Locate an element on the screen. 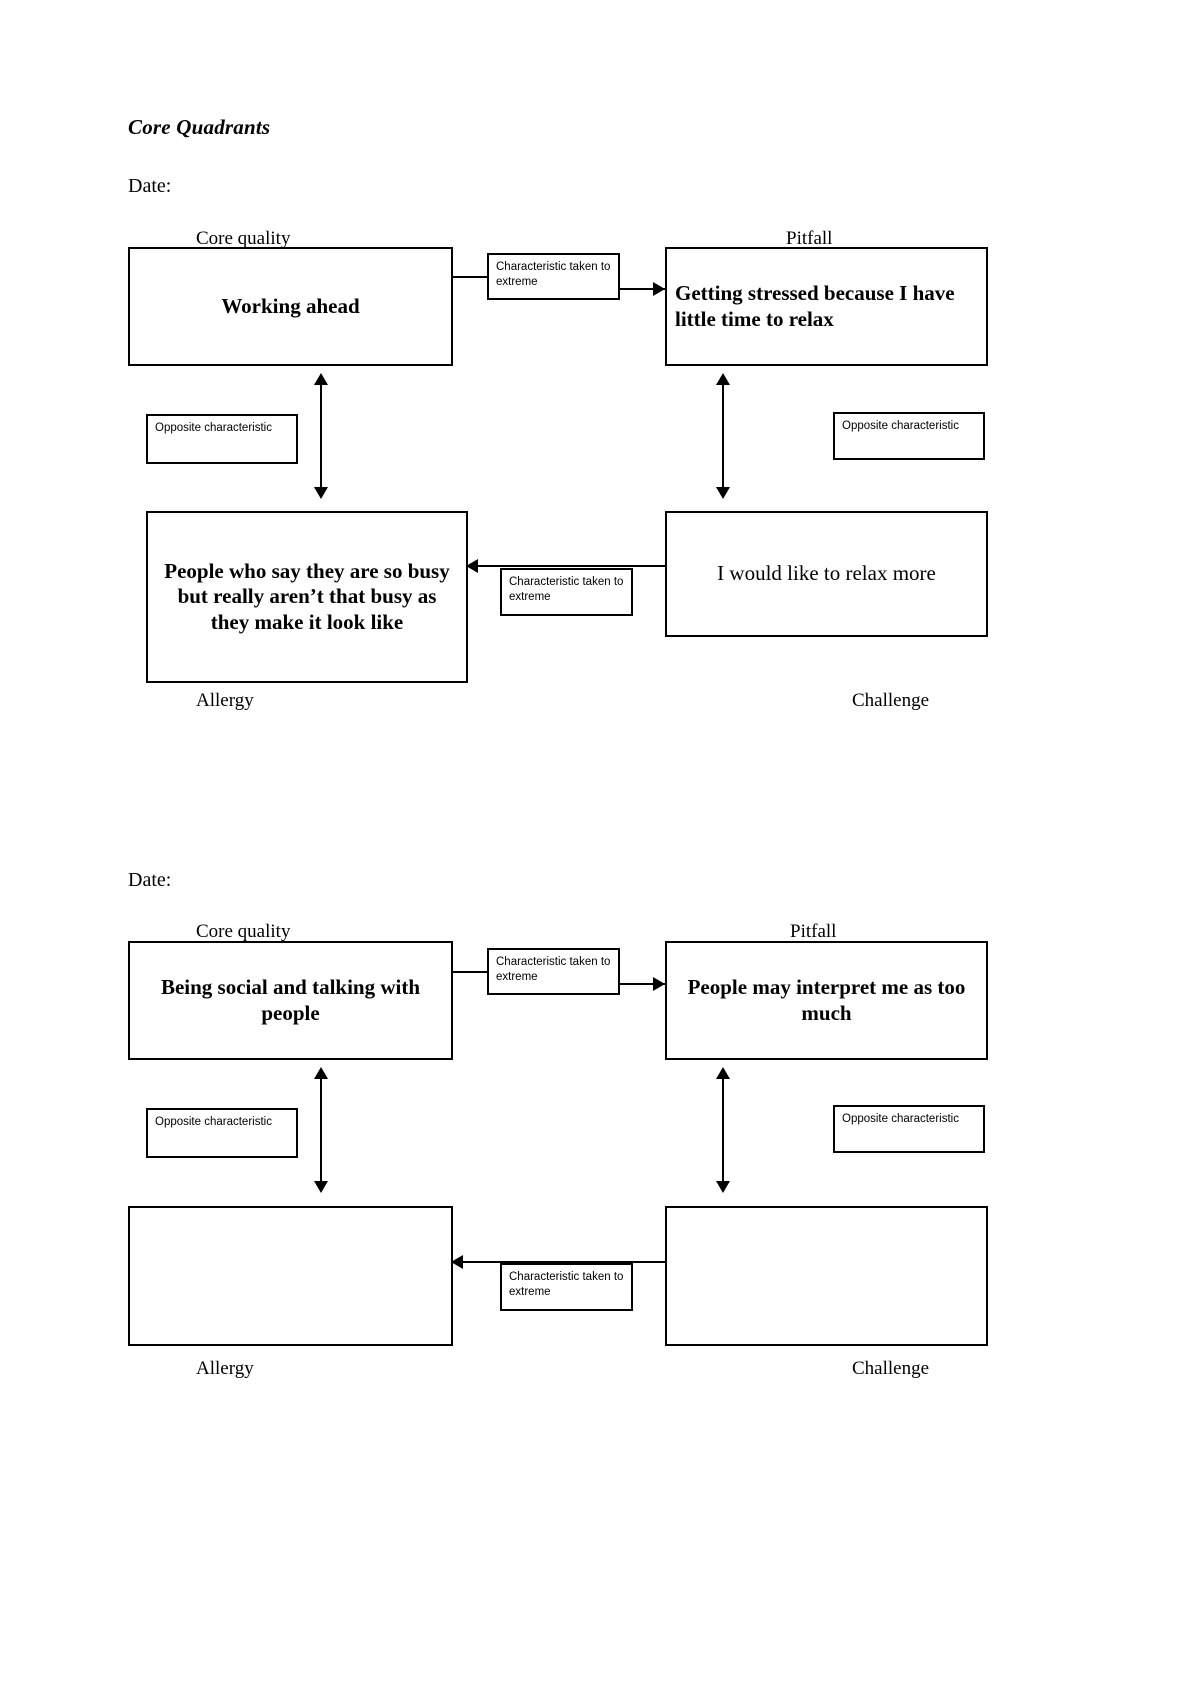 The height and width of the screenshot is (1698, 1200). core-quality-box-1: Working ahead is located at coordinates (290, 306).